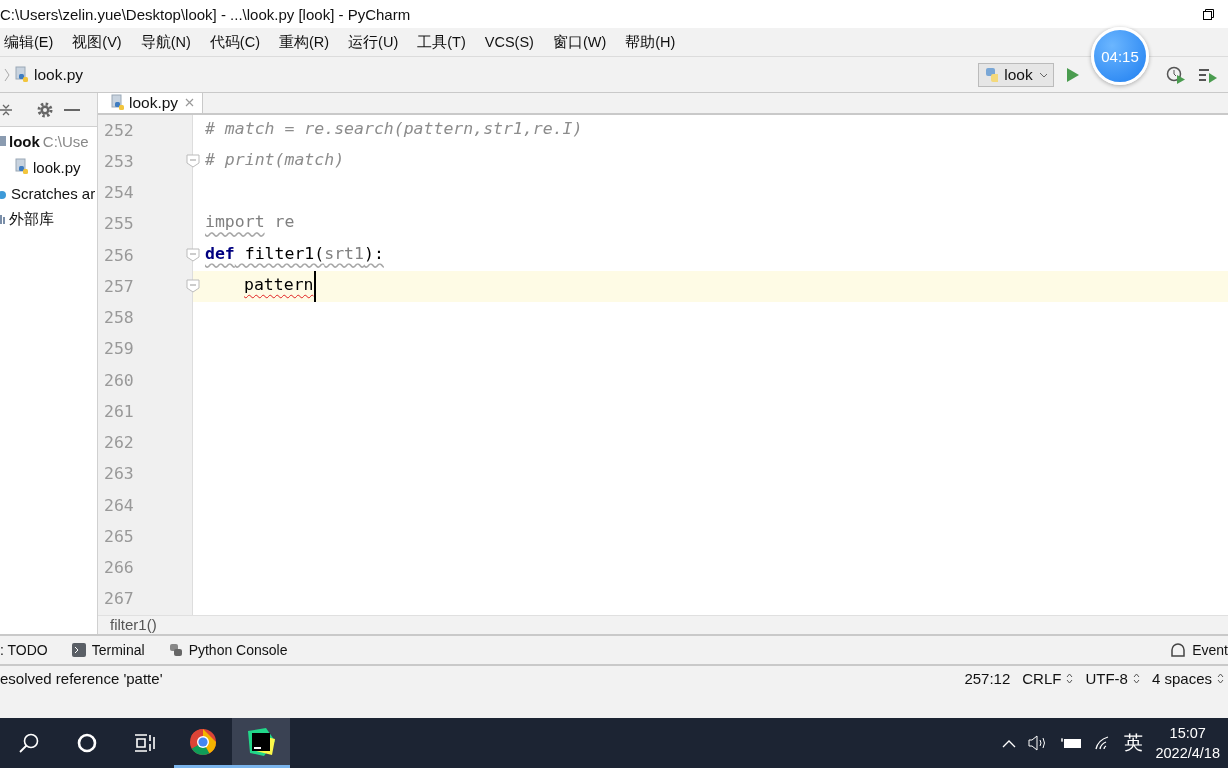 This screenshot has height=768, width=1228. What do you see at coordinates (97, 42) in the screenshot?
I see `menu-item: 视图(V)` at bounding box center [97, 42].